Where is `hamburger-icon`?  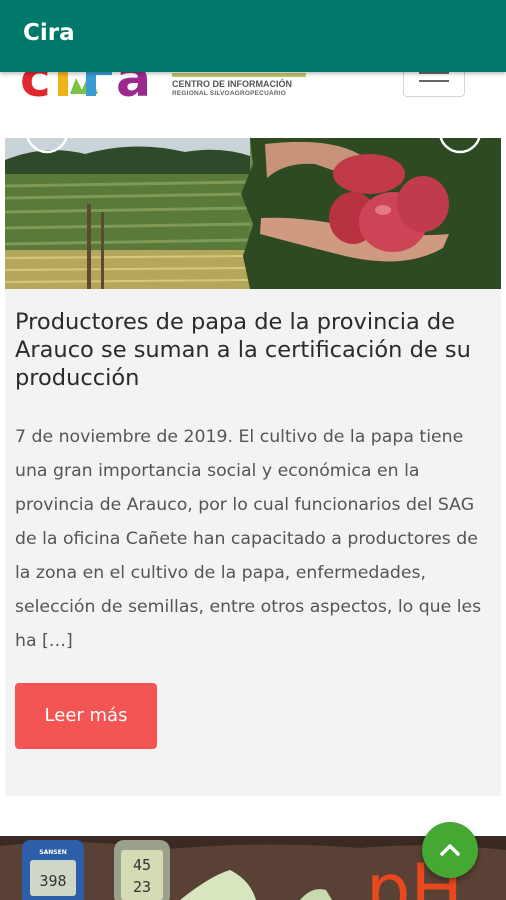
hamburger-icon is located at coordinates (434, 73).